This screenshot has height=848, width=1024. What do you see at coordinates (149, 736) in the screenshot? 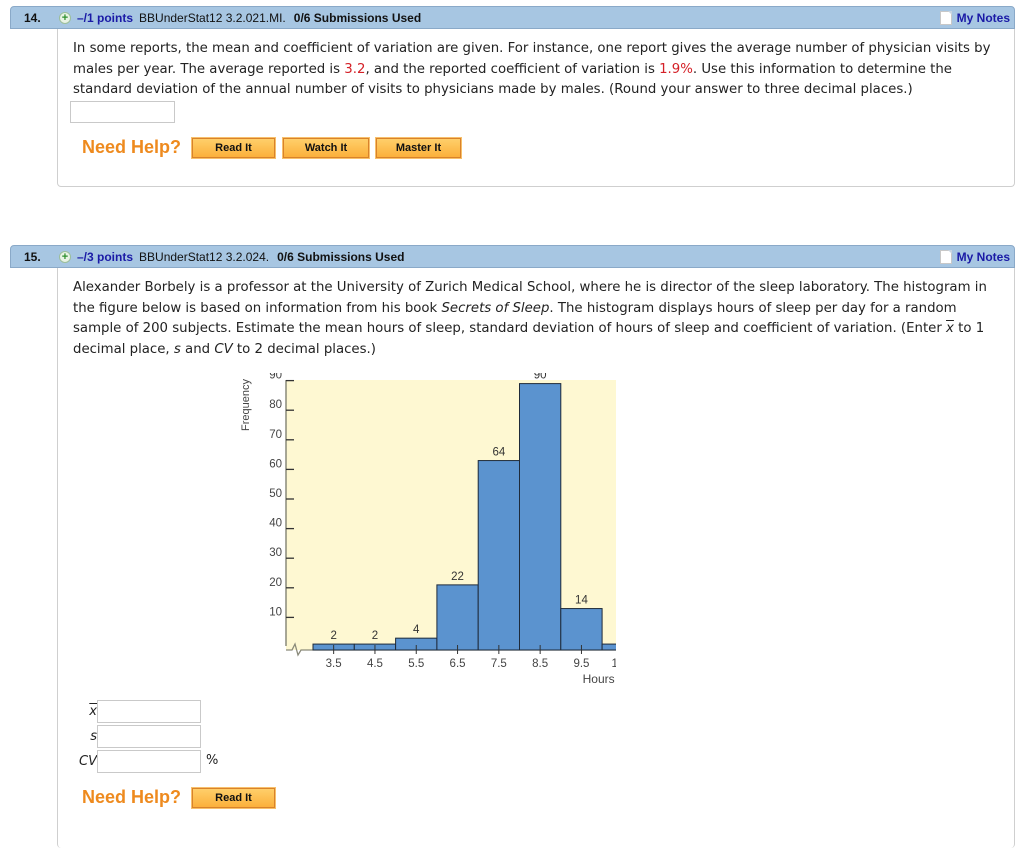
I see `std-dev-input` at bounding box center [149, 736].